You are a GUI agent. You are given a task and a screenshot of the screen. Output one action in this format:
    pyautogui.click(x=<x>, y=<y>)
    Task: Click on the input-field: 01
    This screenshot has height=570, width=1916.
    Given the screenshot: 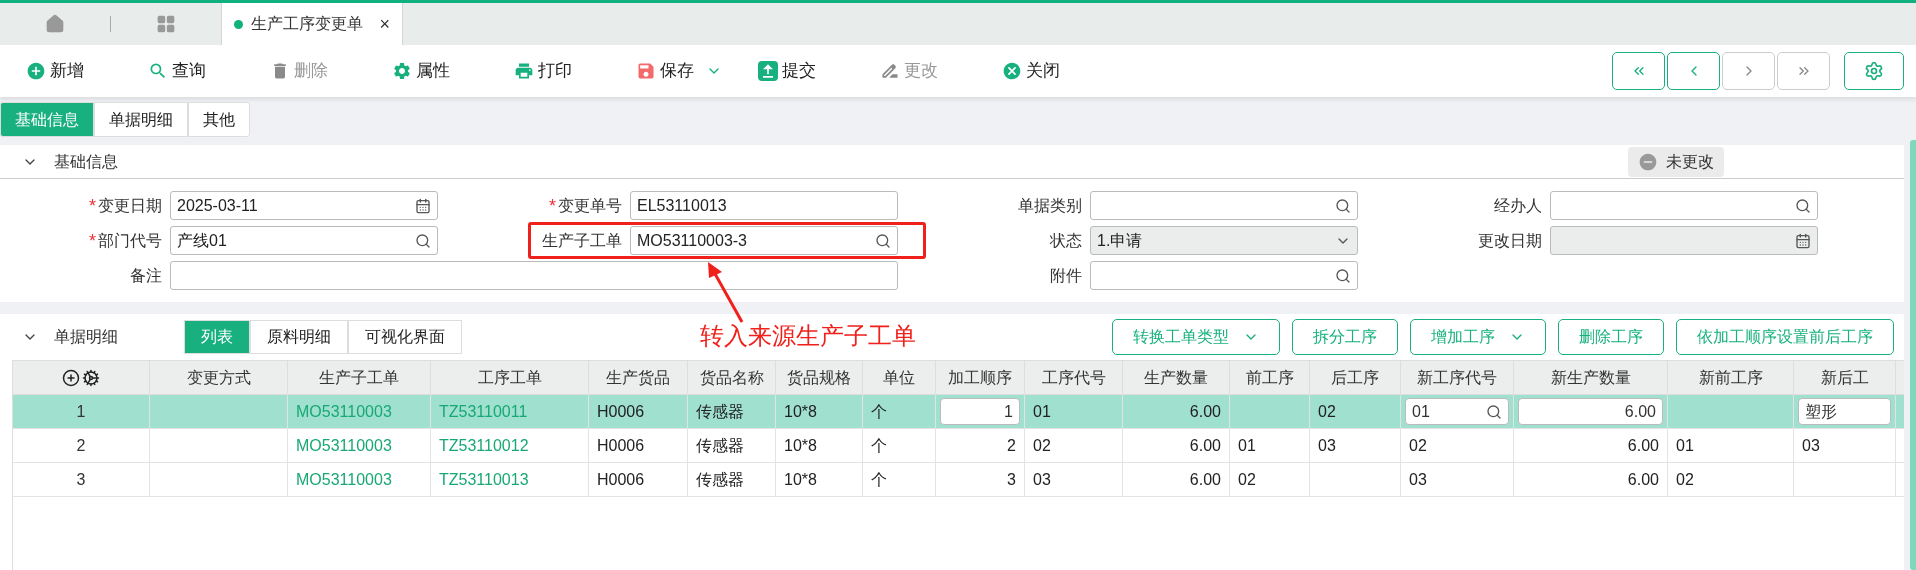 What is the action you would take?
    pyautogui.click(x=1457, y=411)
    